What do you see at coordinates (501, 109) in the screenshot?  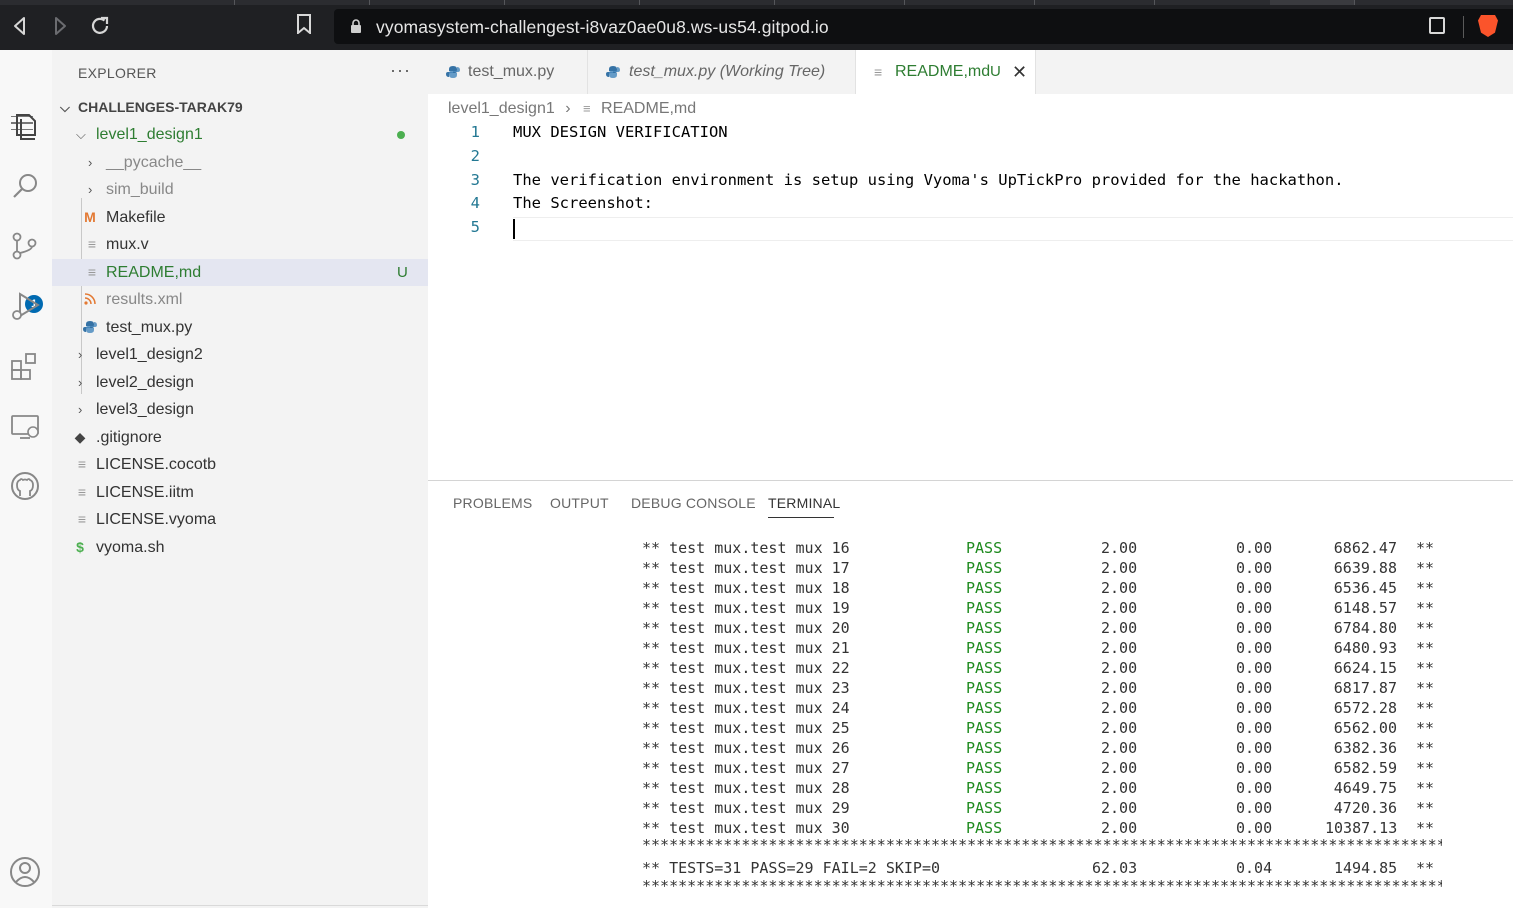 I see `breadcrumb-folder: level1_design1` at bounding box center [501, 109].